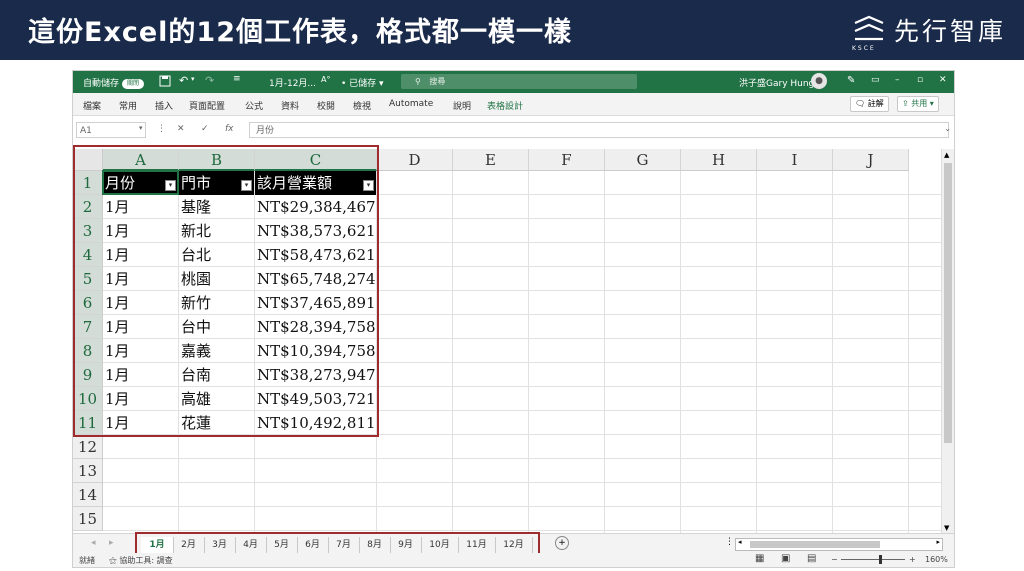  What do you see at coordinates (181, 129) in the screenshot?
I see `cancel-icon: ✕` at bounding box center [181, 129].